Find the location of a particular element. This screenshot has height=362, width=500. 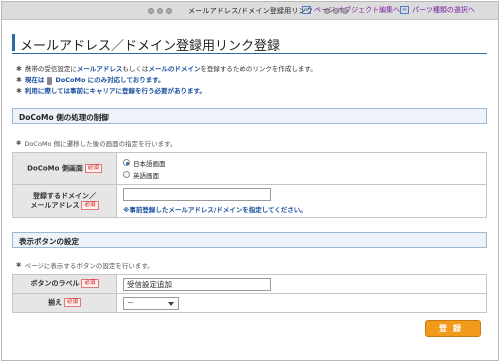

radio-button is located at coordinates (126, 174).